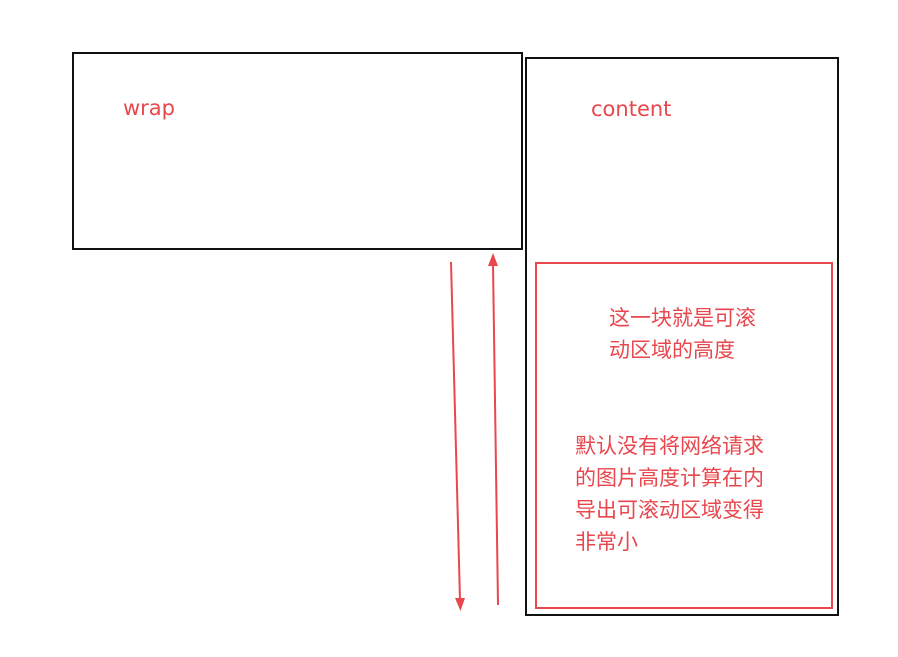 The height and width of the screenshot is (657, 898). I want to click on arrow-down-icon, so click(457, 436).